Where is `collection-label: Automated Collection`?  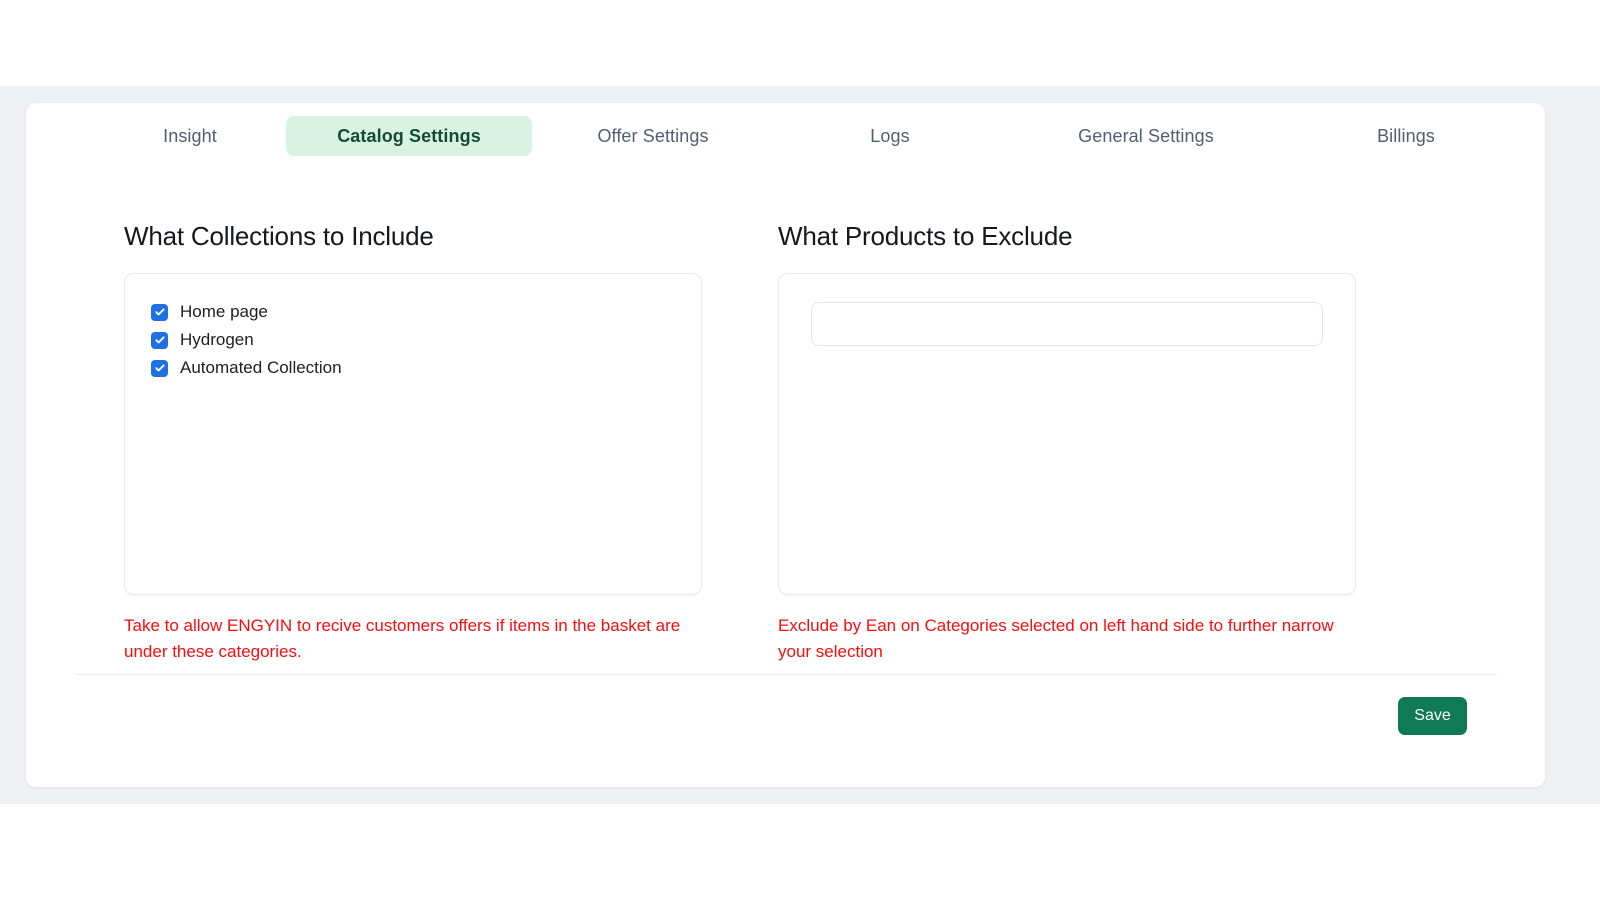 collection-label: Automated Collection is located at coordinates (261, 367).